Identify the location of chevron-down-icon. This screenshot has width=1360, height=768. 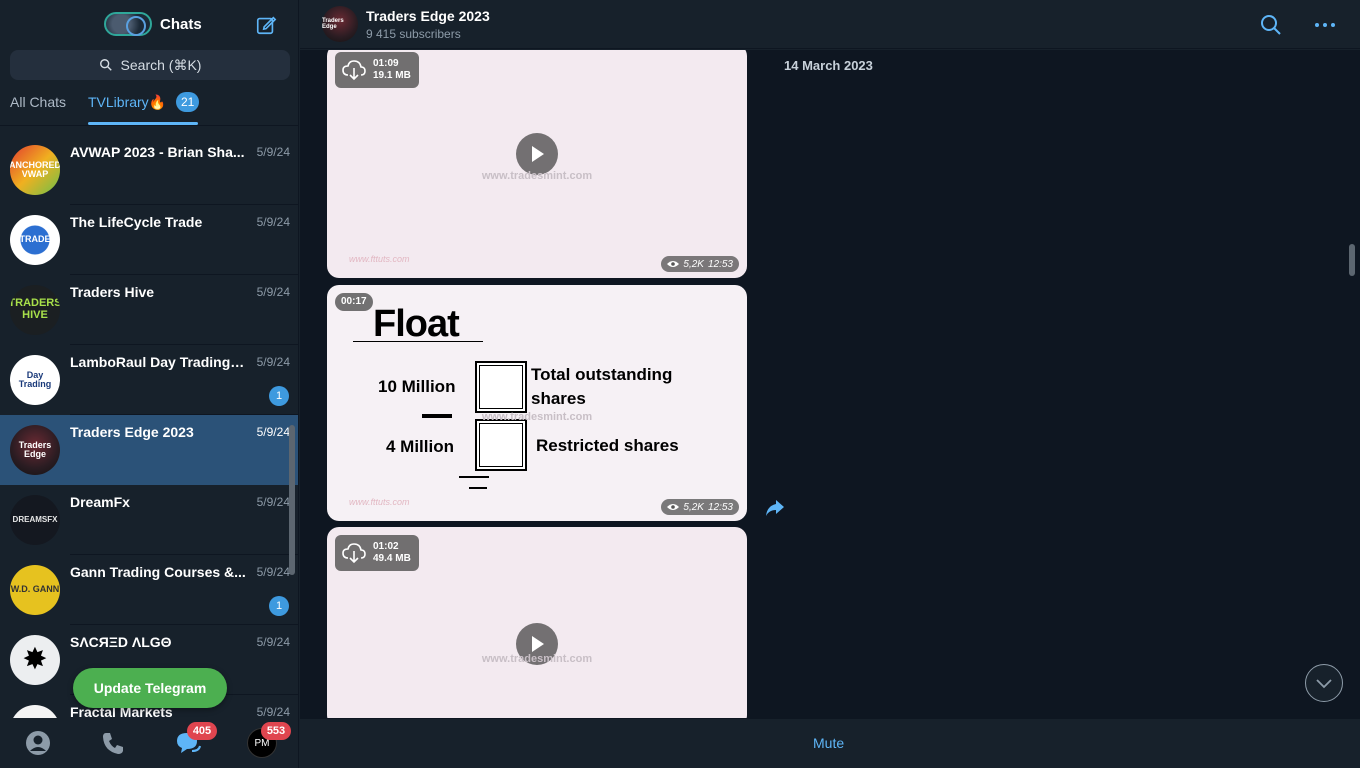
(1324, 684).